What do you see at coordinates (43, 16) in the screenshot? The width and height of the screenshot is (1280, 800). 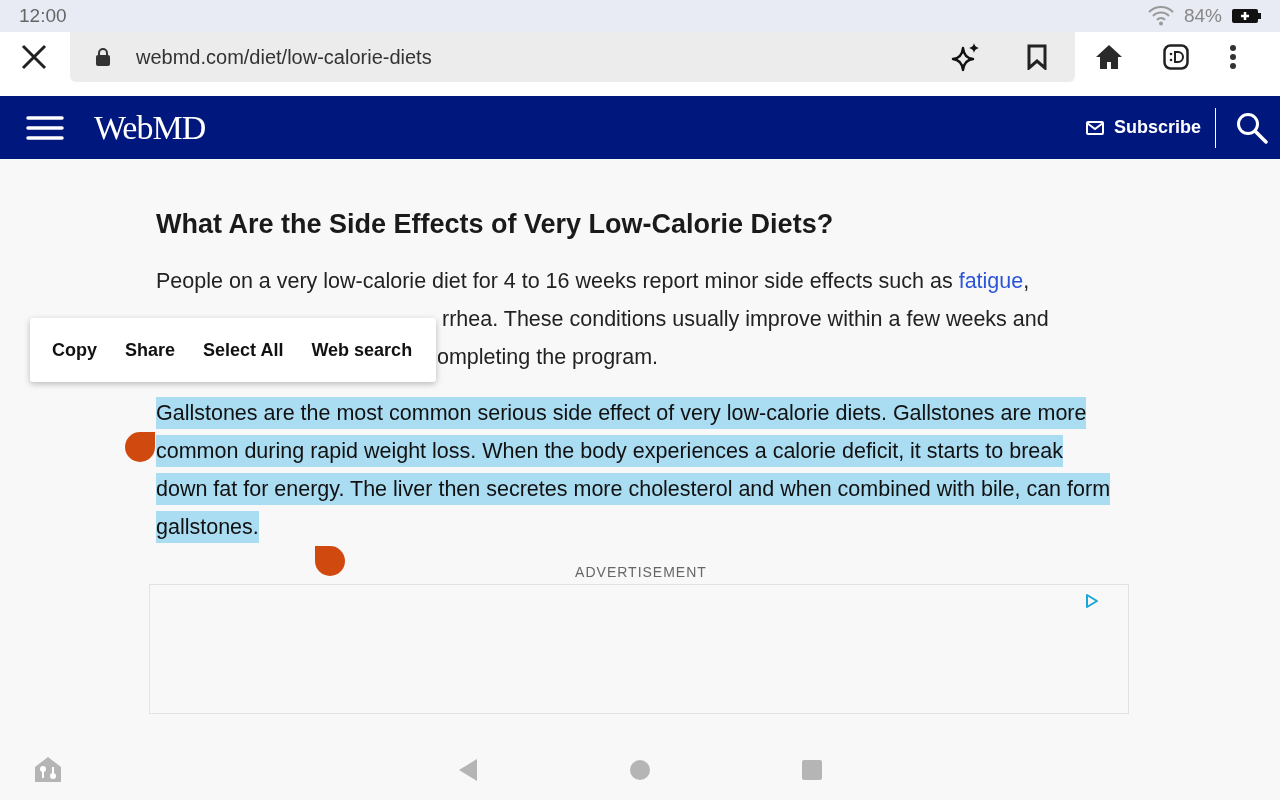 I see `clock: 12:00` at bounding box center [43, 16].